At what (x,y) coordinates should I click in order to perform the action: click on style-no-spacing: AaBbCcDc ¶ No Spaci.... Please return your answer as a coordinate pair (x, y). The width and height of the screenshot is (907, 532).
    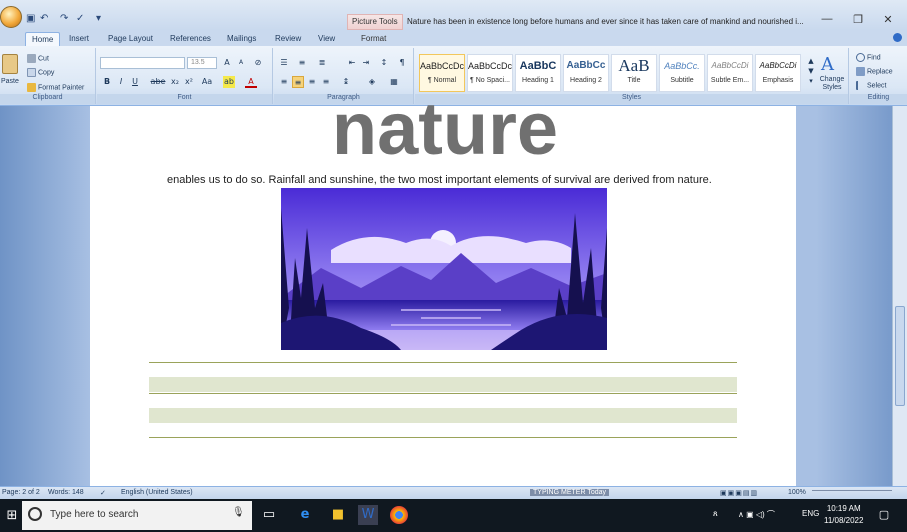
    Looking at the image, I should click on (490, 73).